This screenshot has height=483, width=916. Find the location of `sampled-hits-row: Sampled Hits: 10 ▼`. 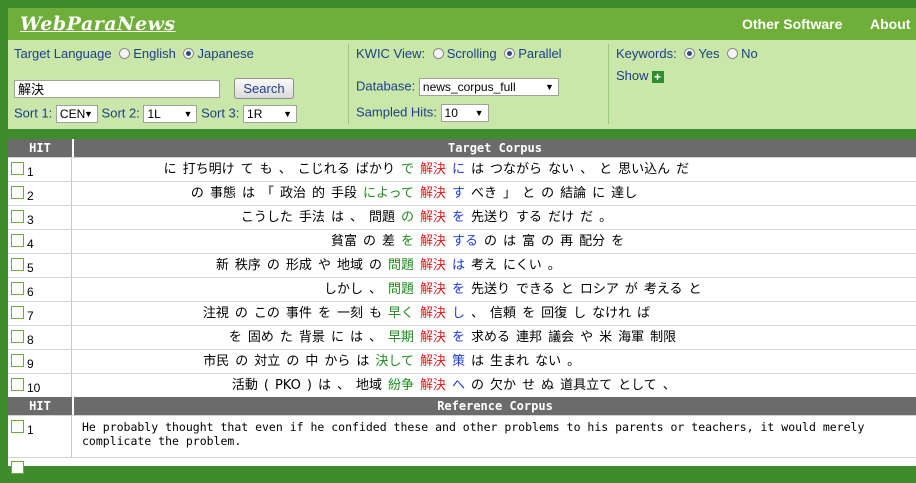

sampled-hits-row: Sampled Hits: 10 ▼ is located at coordinates (422, 113).